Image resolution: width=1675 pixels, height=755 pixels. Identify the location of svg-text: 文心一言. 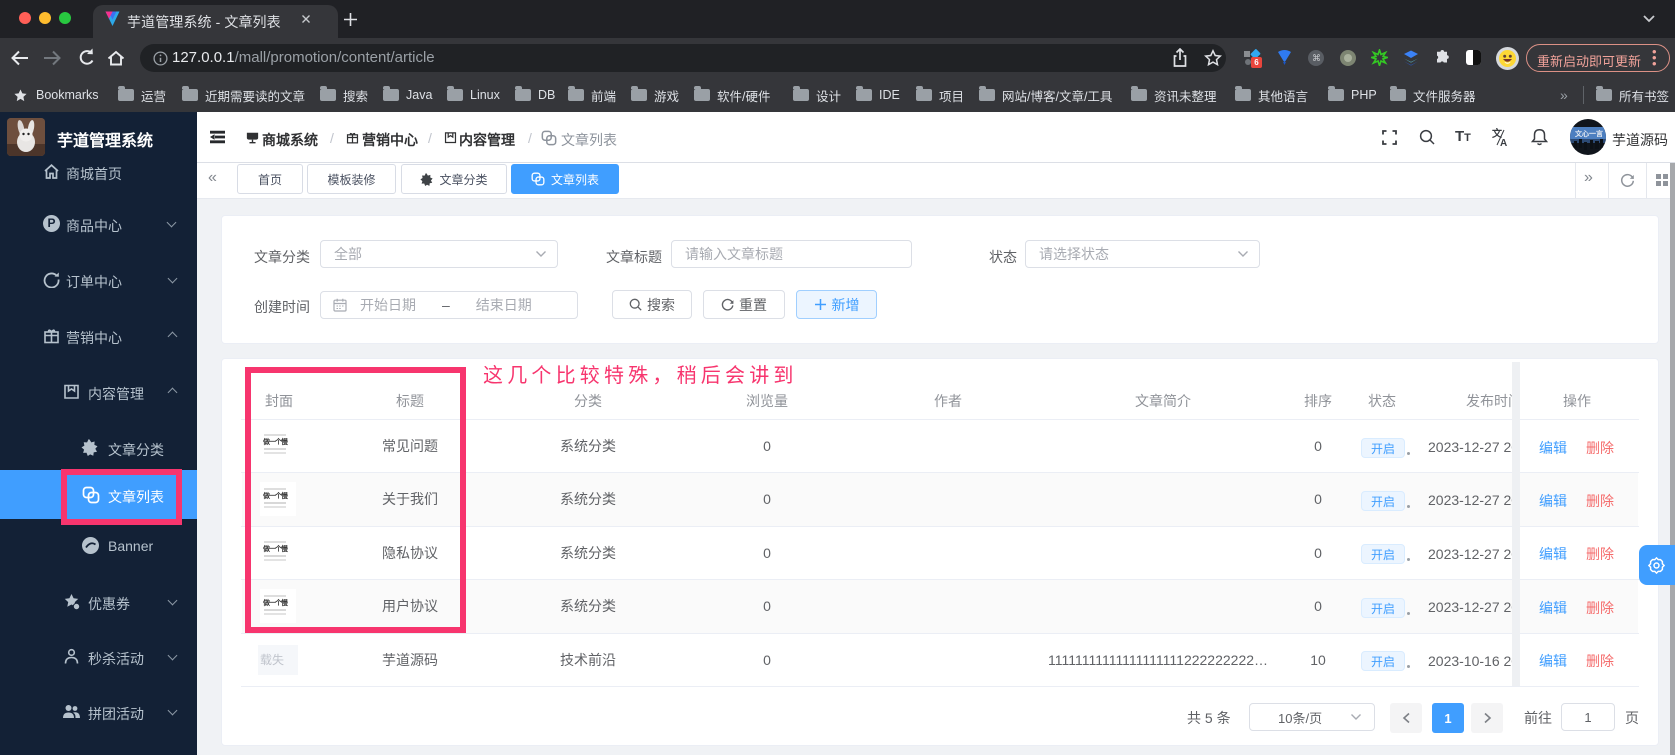
(1589, 133).